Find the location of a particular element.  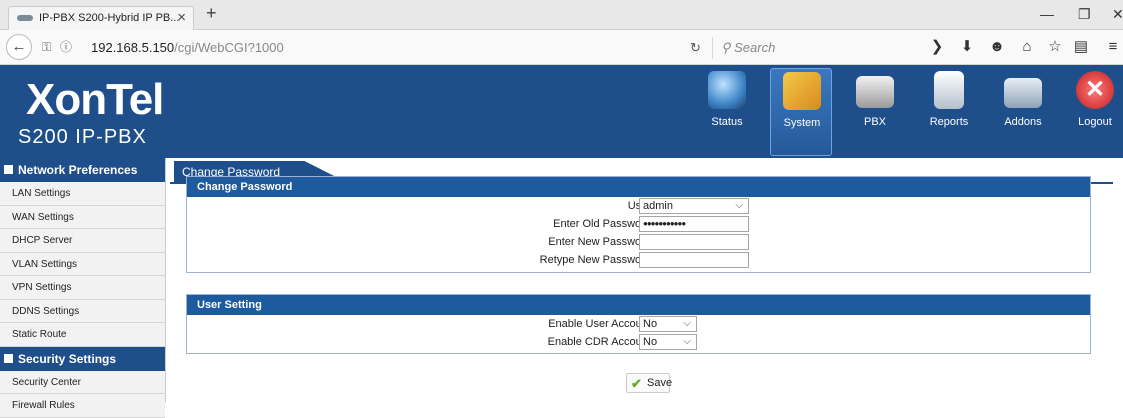

search-input: ⚲ Search is located at coordinates (812, 48).